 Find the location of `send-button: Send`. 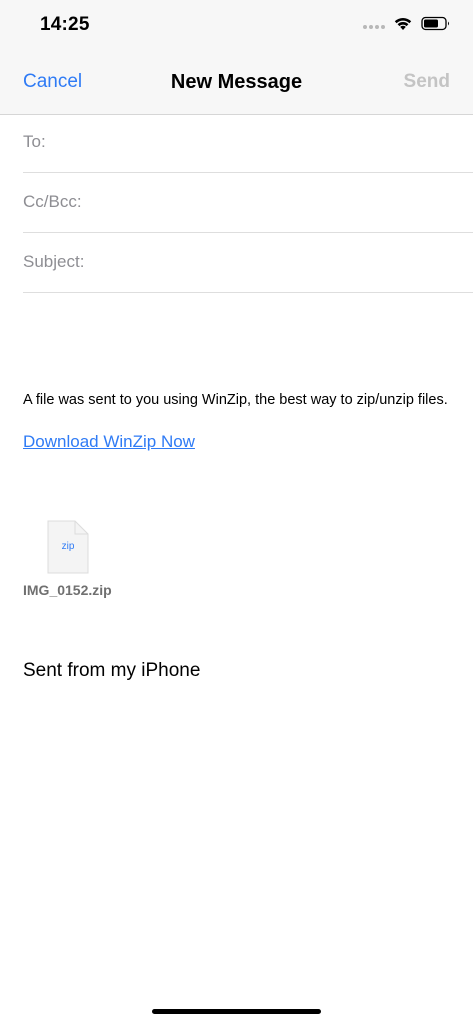

send-button: Send is located at coordinates (427, 82).